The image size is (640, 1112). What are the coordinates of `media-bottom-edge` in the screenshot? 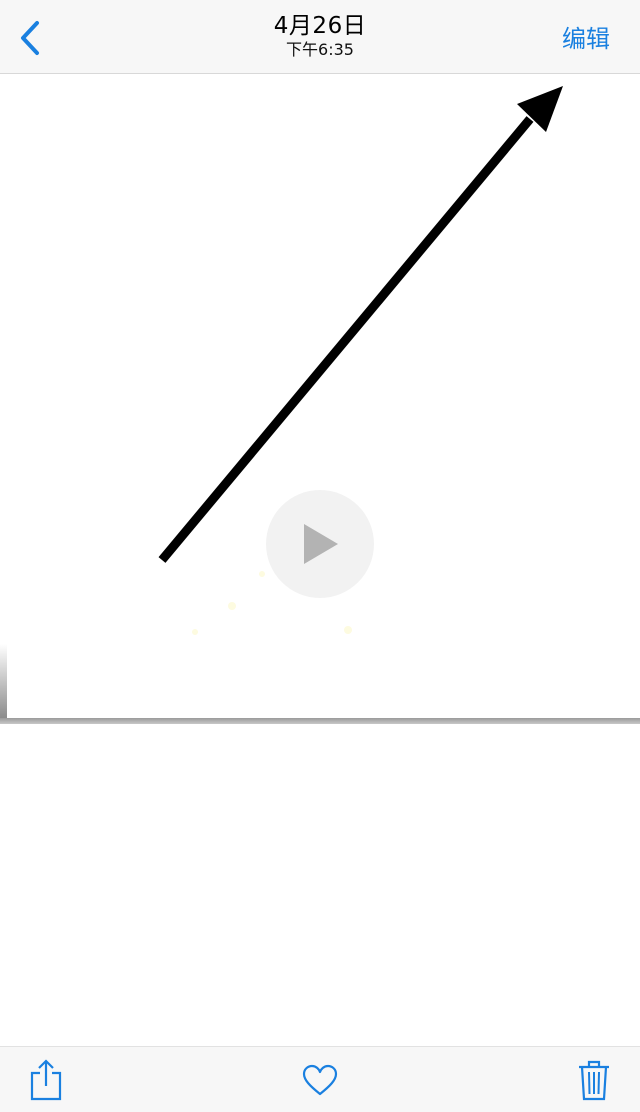 It's located at (320, 721).